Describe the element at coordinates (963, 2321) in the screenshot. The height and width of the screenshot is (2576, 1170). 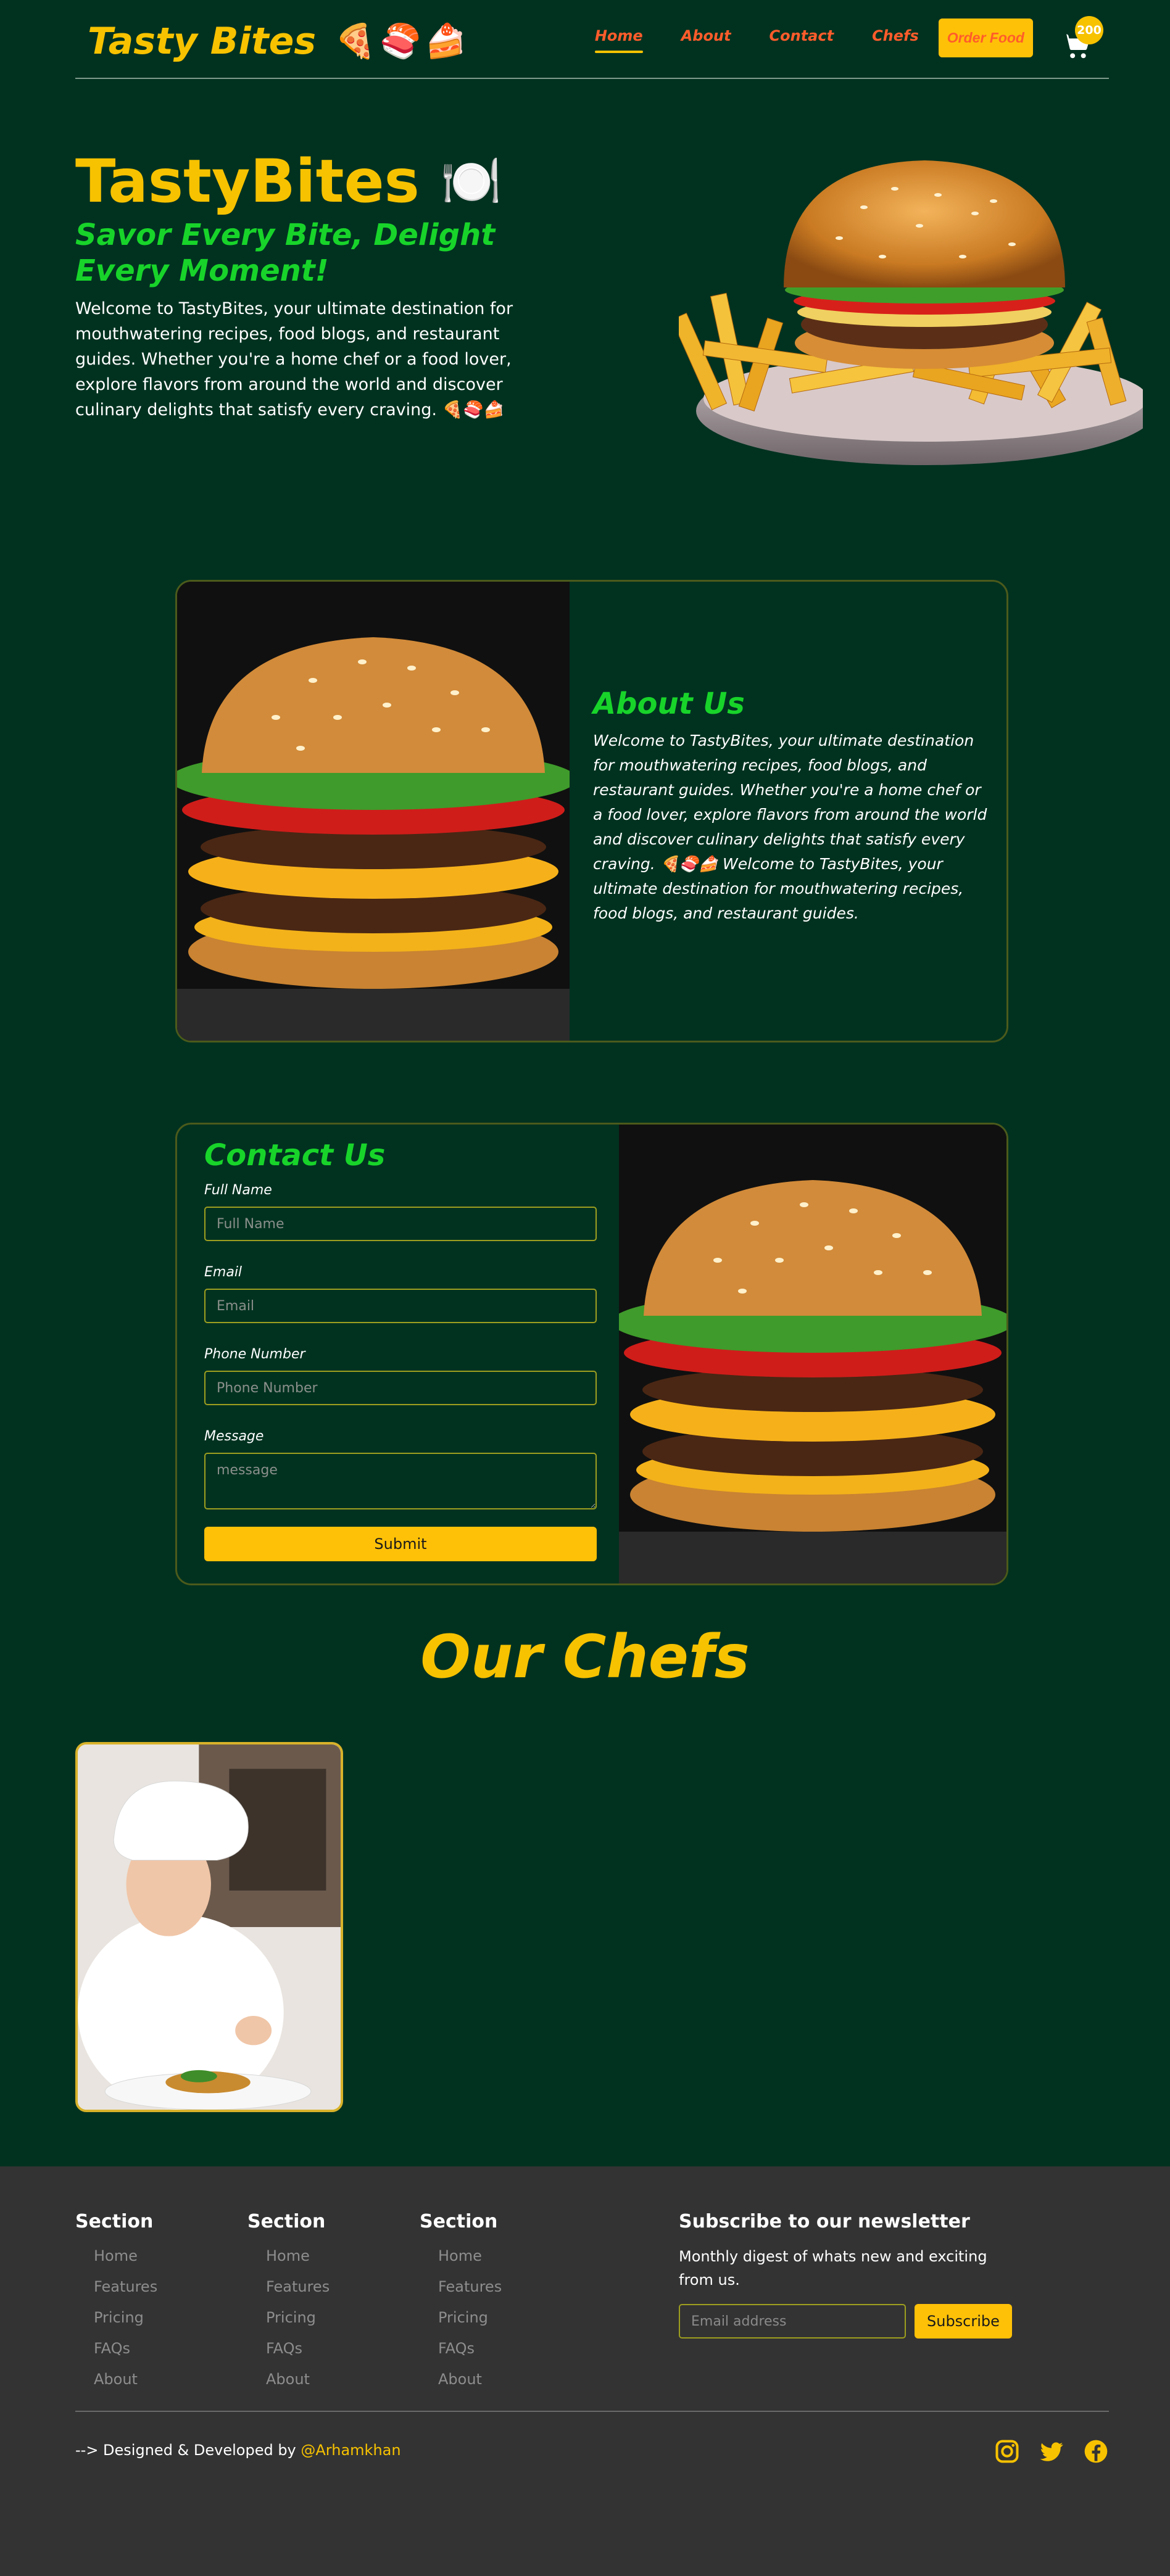
I see `subscribe-button: Subscribe` at that location.